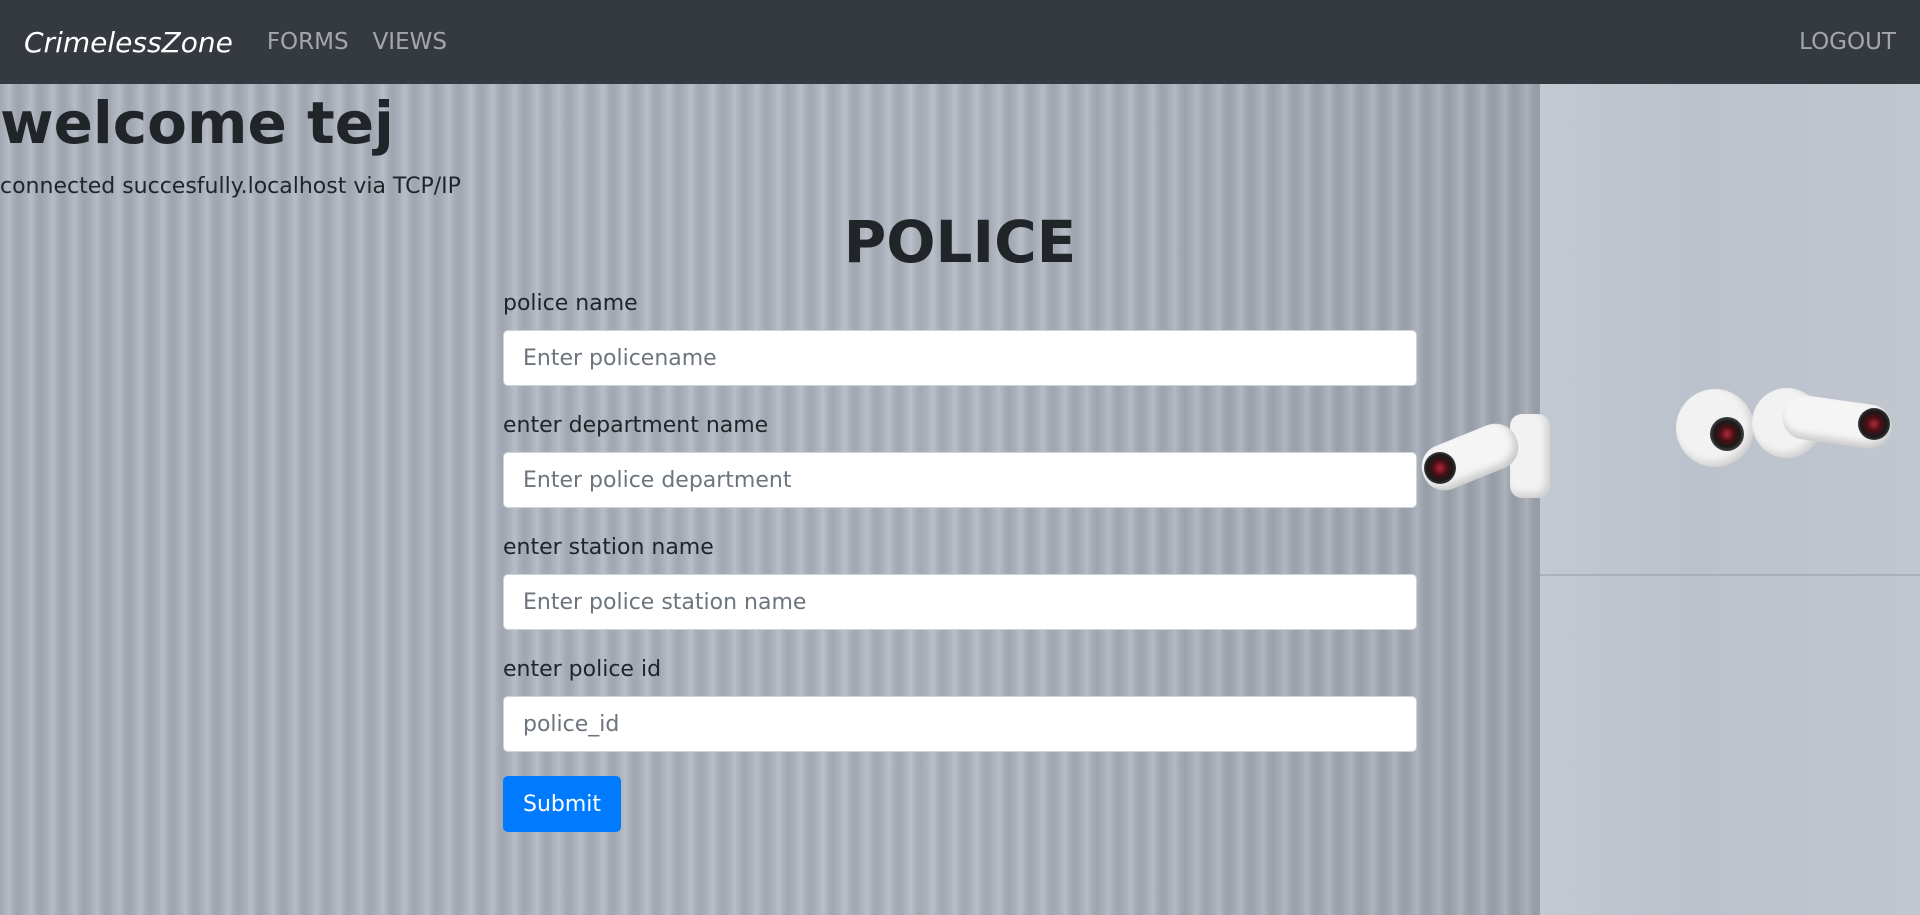  I want to click on station-name-label: enter station name, so click(608, 547).